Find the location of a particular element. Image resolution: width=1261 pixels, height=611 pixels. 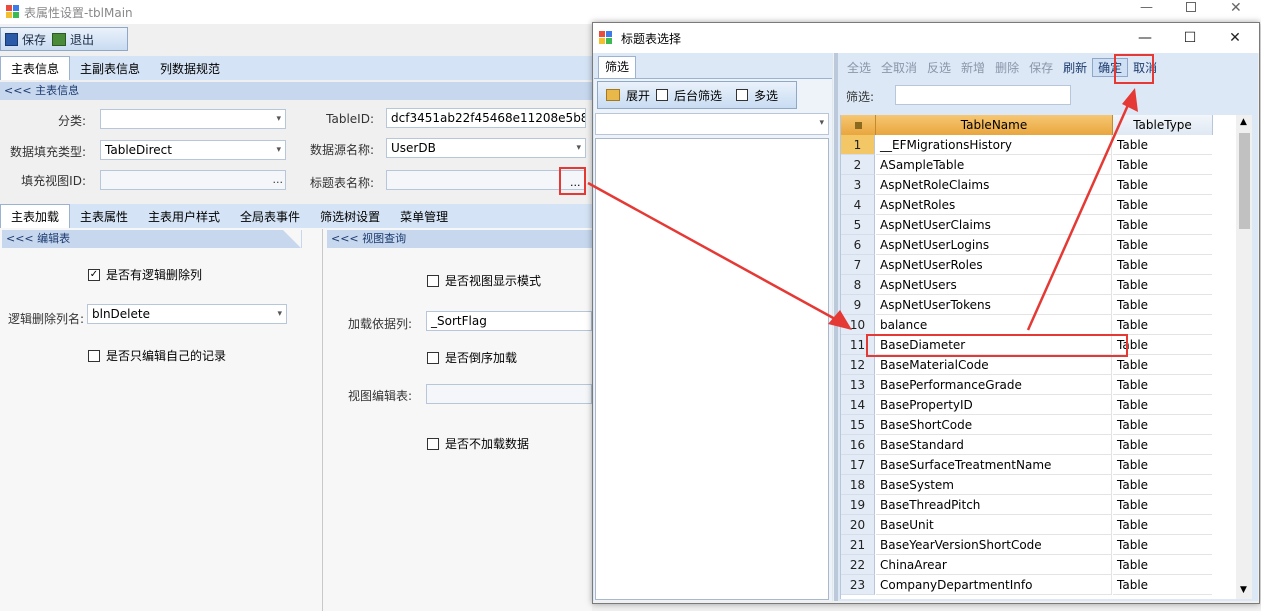

row-number: 15 is located at coordinates (858, 425).